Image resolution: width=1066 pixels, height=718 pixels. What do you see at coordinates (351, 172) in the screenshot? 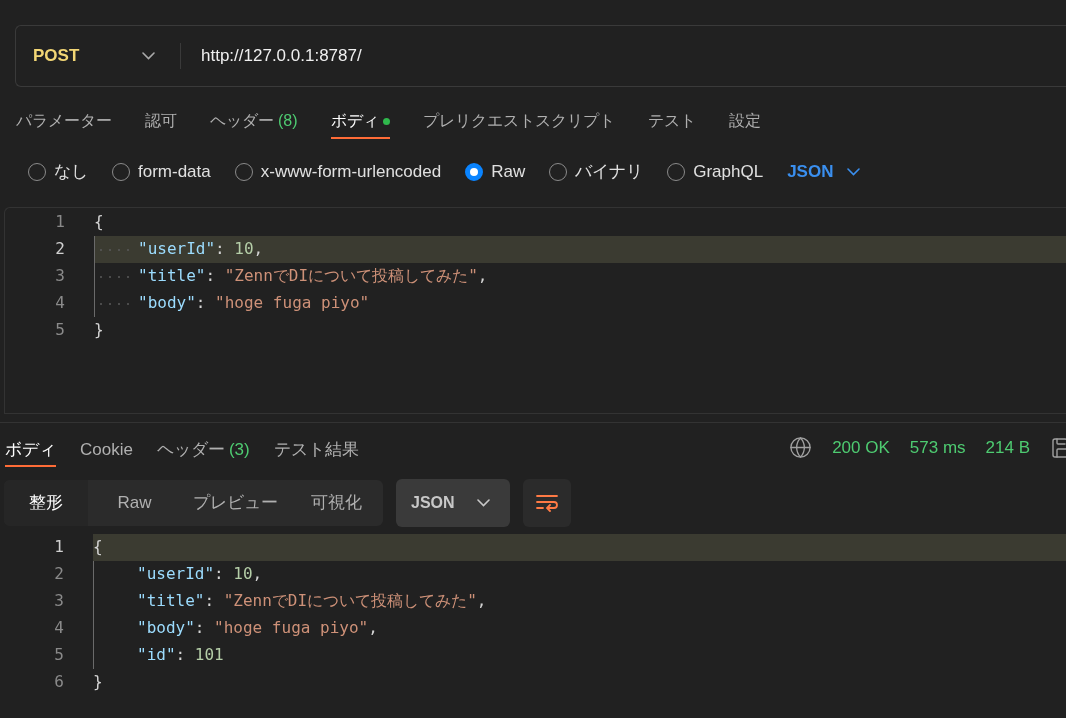
I see `radio-label: x-www-form-urlencoded` at bounding box center [351, 172].